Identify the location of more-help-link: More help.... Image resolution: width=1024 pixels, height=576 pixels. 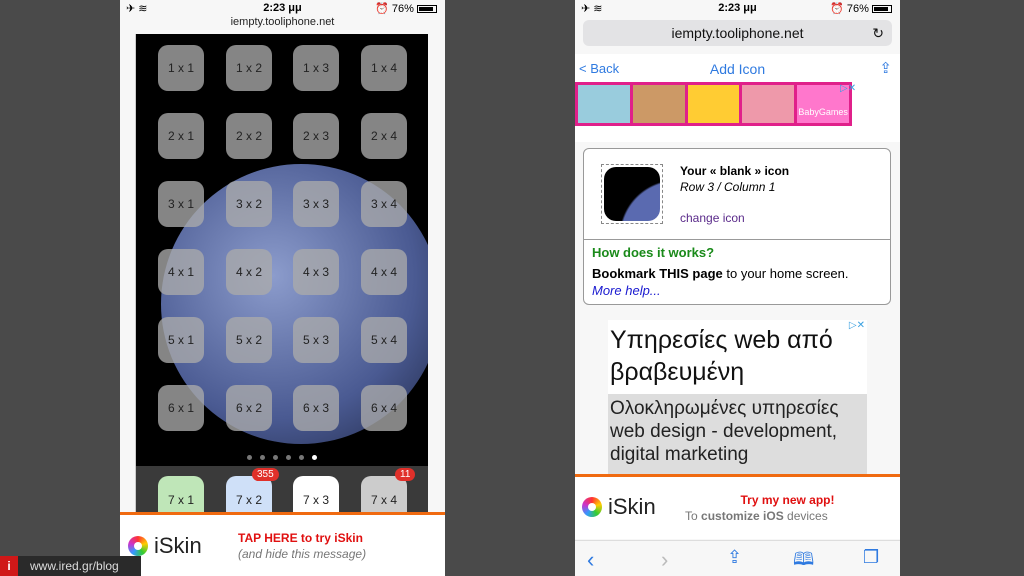
(626, 290).